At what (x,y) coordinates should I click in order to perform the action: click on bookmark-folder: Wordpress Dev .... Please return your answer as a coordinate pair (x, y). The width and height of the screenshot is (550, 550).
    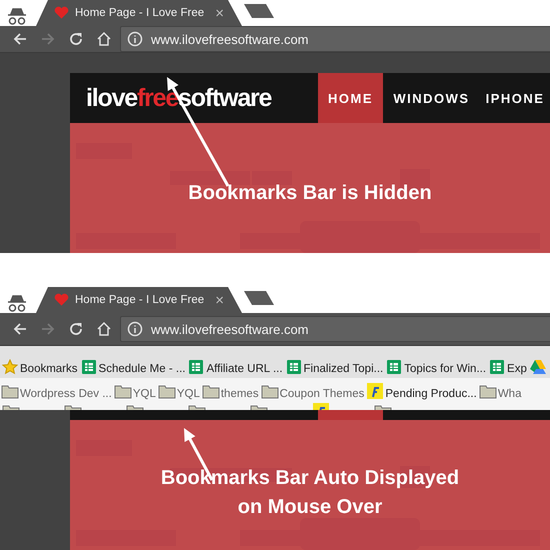
    Looking at the image, I should click on (56, 391).